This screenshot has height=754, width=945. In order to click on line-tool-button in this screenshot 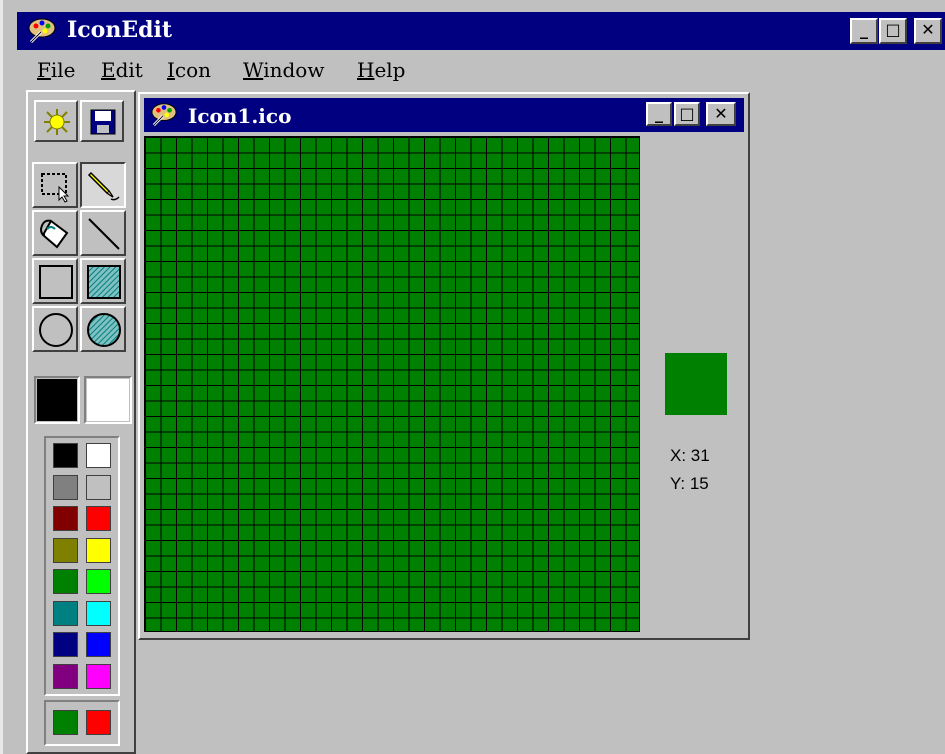, I will do `click(103, 233)`.